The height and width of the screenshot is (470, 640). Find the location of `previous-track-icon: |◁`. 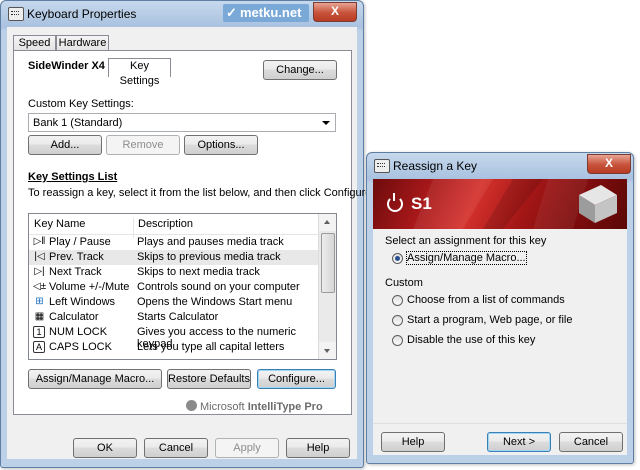

previous-track-icon: |◁ is located at coordinates (39, 256).